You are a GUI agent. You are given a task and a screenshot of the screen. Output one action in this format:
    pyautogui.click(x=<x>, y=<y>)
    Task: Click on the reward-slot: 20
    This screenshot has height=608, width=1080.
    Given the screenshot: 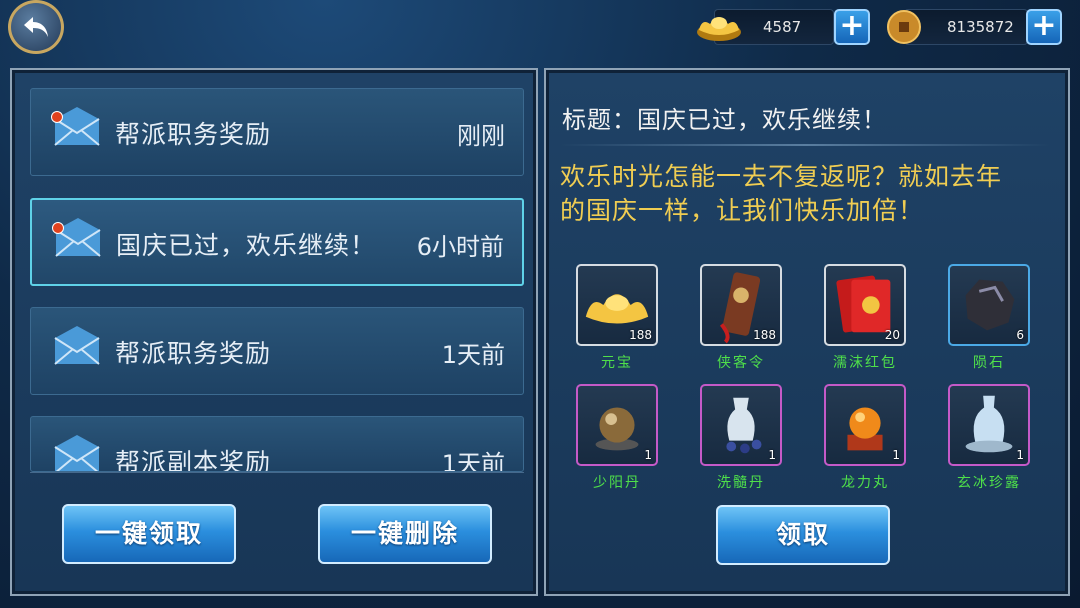 What is the action you would take?
    pyautogui.click(x=865, y=305)
    